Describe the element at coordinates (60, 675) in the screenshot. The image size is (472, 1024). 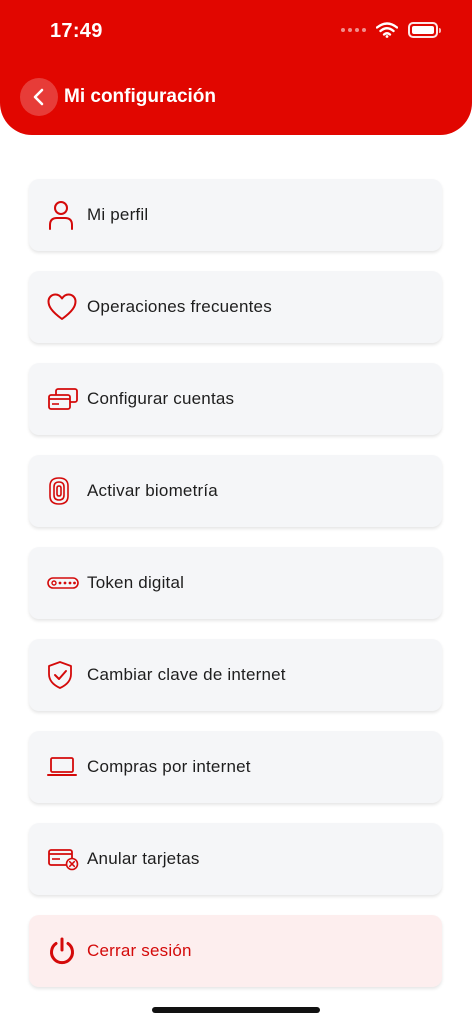
I see `shield-check-icon` at that location.